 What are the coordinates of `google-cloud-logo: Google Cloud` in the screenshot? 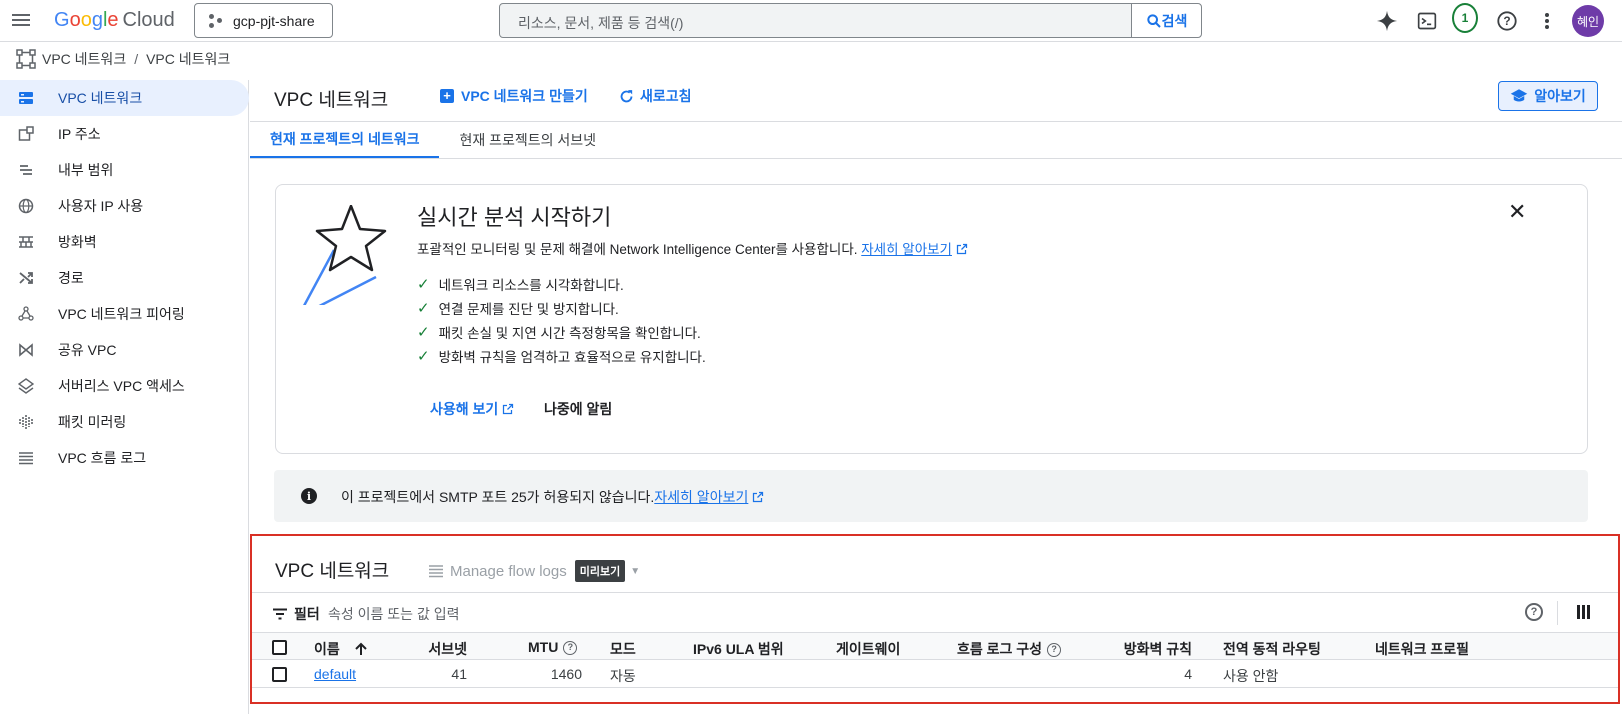 It's located at (114, 20).